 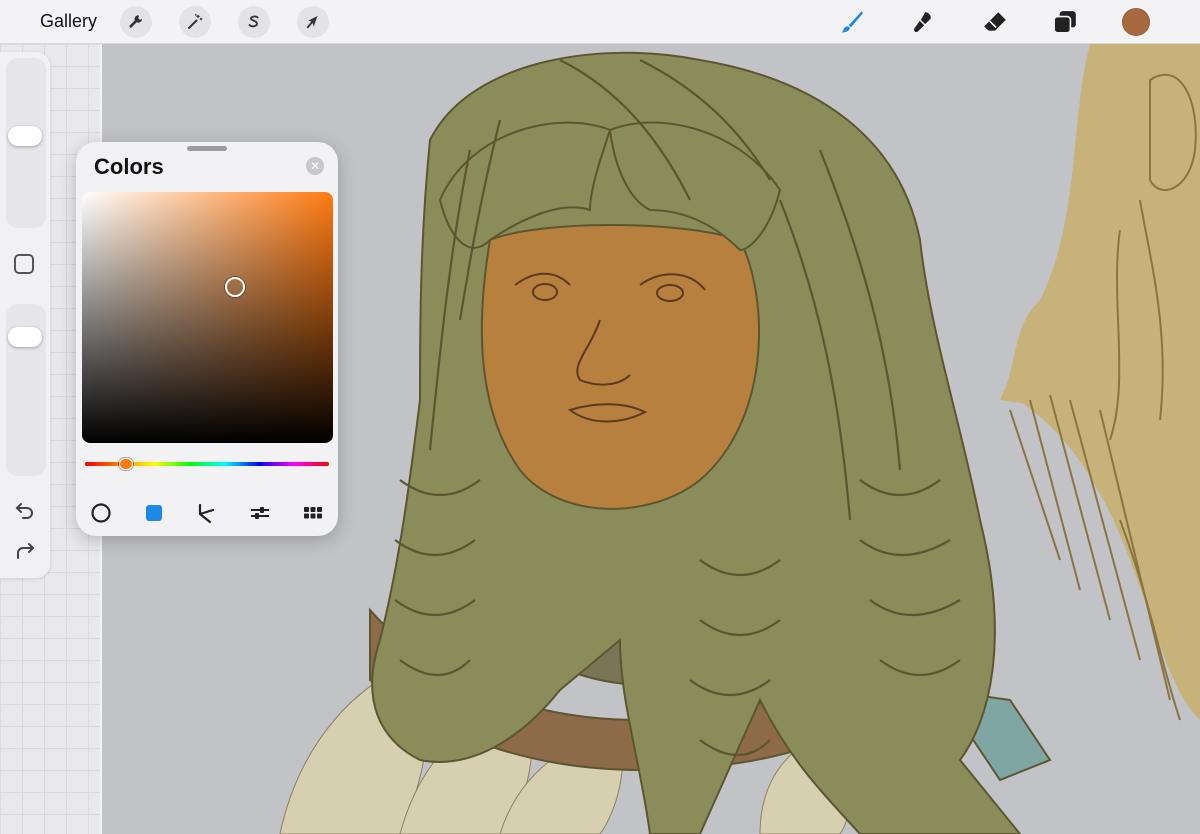 I want to click on value-sliders-icon, so click(x=260, y=513).